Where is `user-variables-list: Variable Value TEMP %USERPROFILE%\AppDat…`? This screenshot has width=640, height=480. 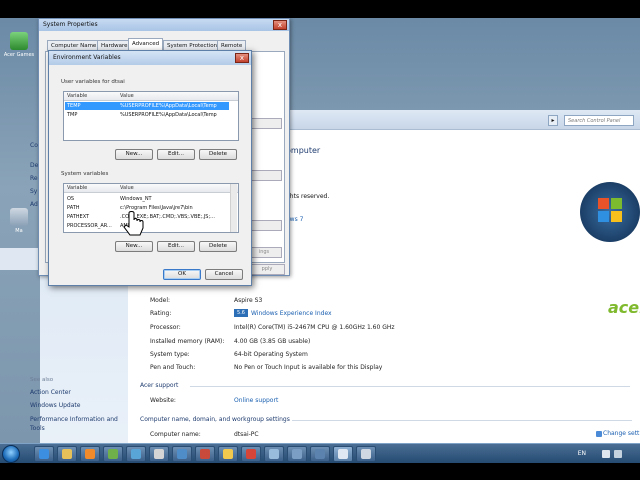
user-variables-list: Variable Value TEMP %USERPROFILE%\AppDat… is located at coordinates (151, 116).